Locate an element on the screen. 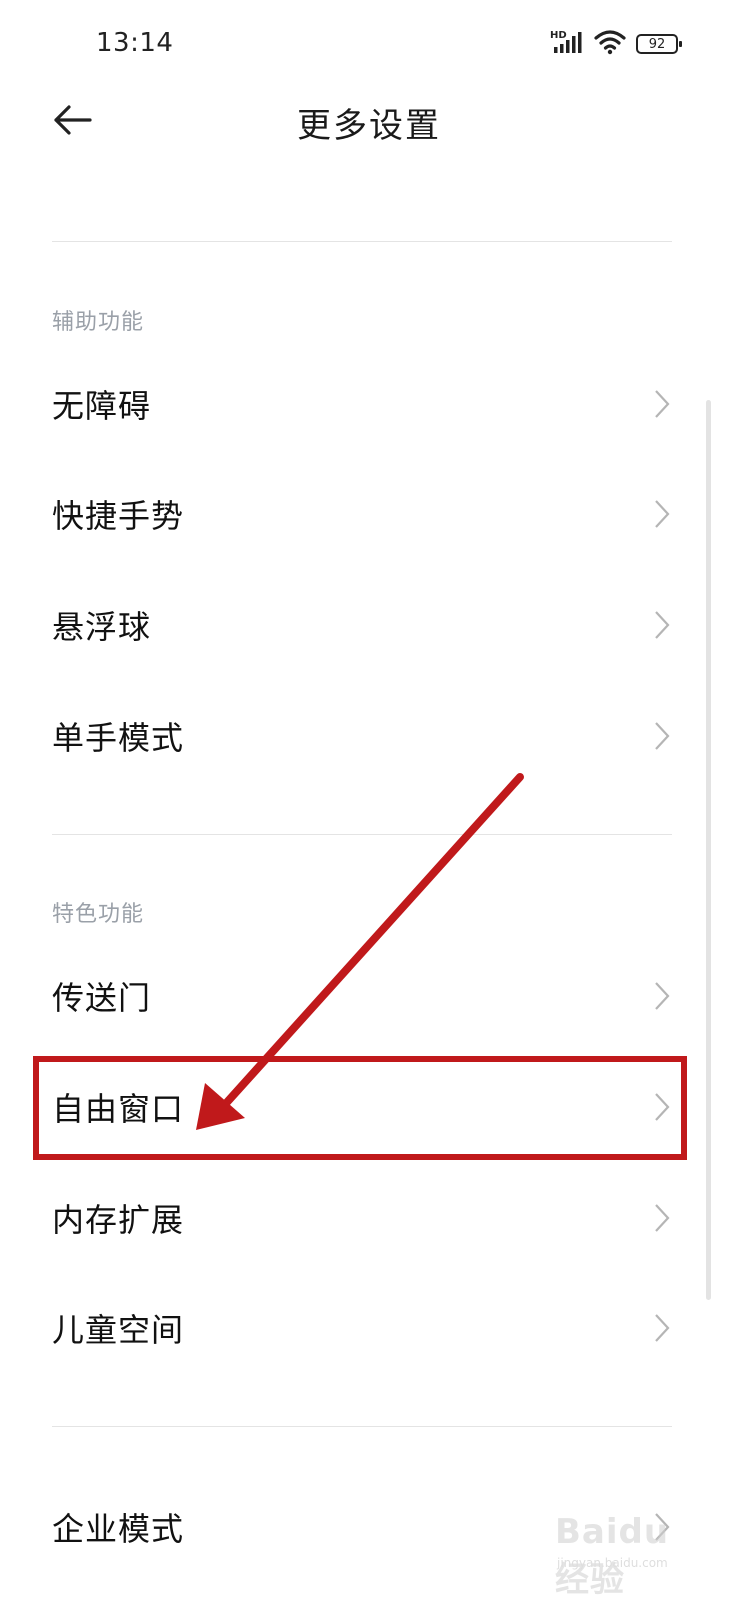 Image resolution: width=738 pixels, height=1601 pixels. list-item-one-handed-mode: 单手模式 is located at coordinates (369, 736).